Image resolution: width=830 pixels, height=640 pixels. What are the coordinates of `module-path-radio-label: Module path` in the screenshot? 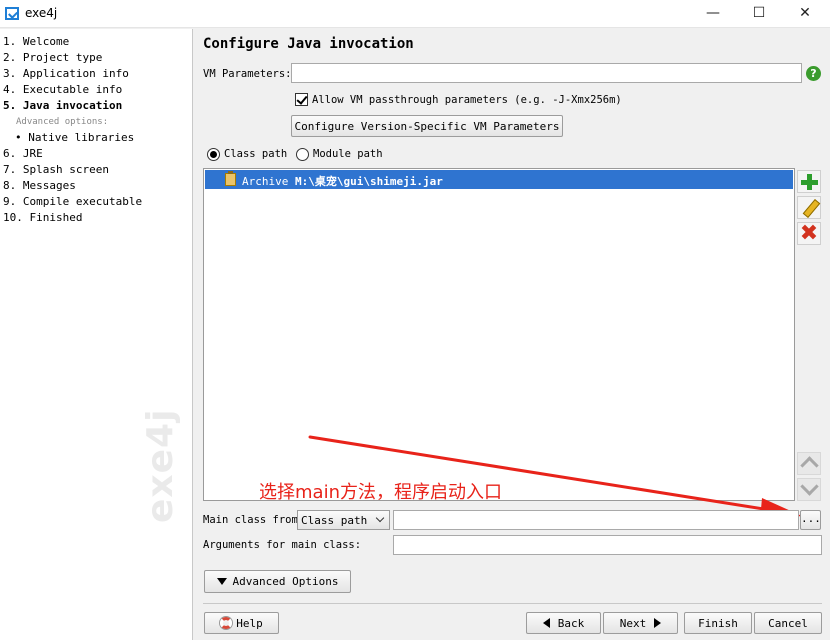 It's located at (348, 154).